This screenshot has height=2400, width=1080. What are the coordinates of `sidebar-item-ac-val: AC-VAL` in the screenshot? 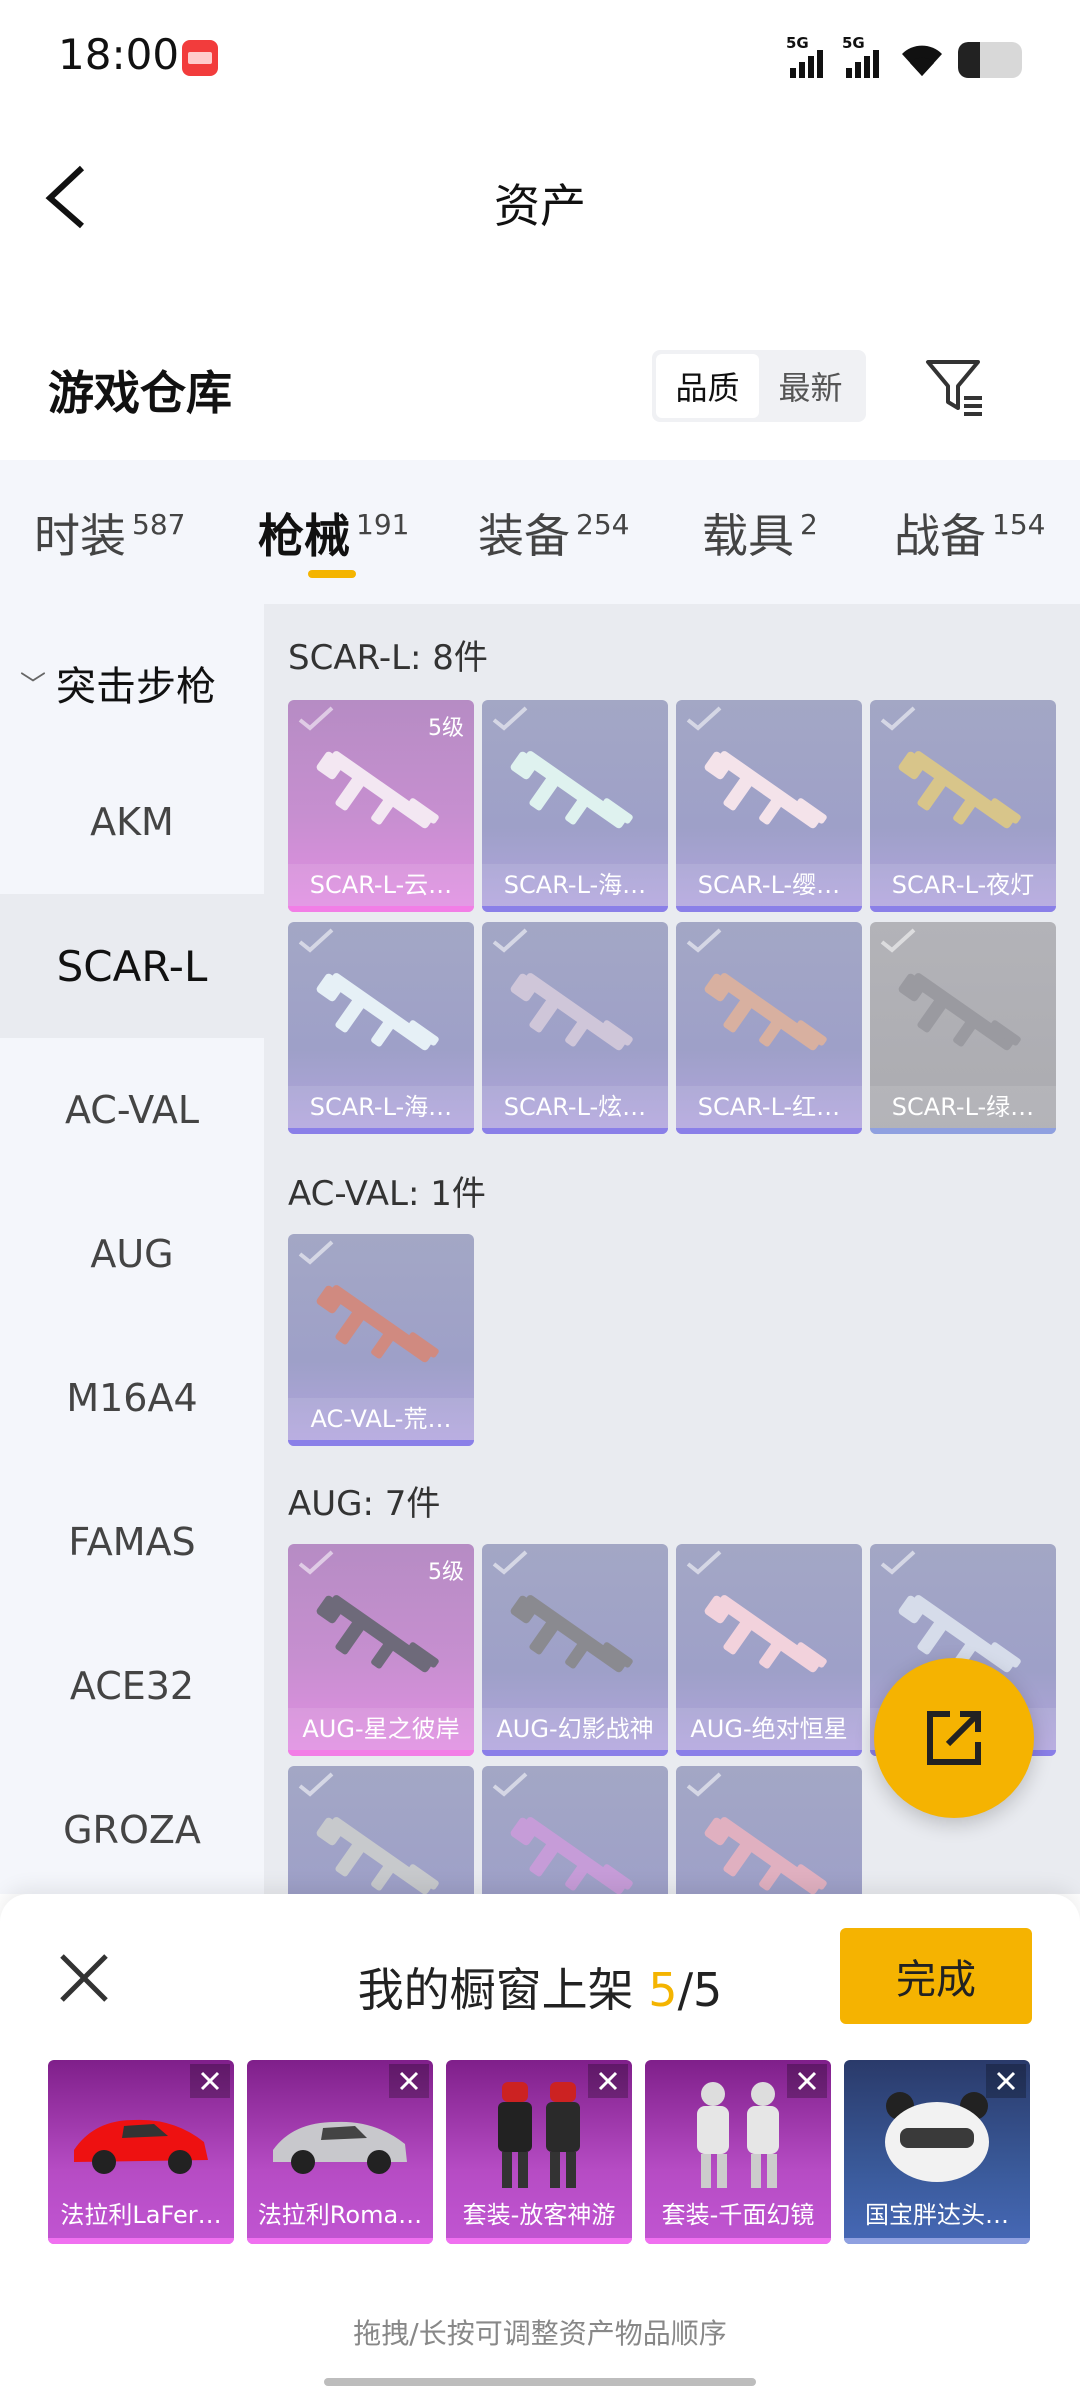 It's located at (132, 1110).